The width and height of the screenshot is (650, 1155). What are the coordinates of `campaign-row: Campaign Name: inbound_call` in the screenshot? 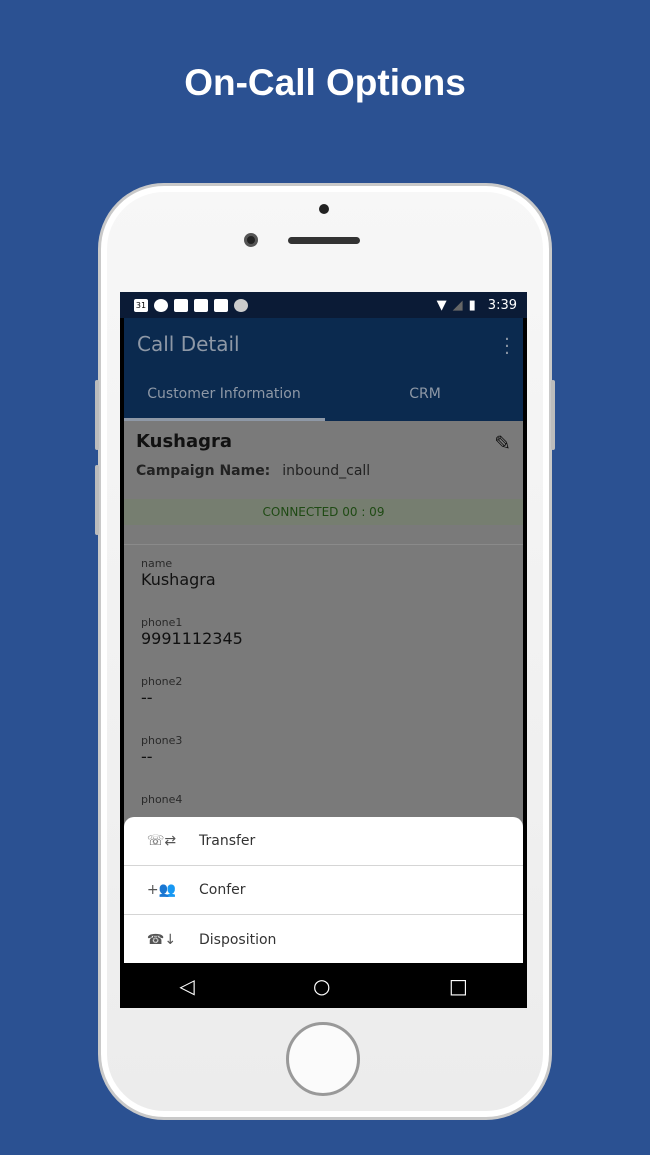 It's located at (253, 471).